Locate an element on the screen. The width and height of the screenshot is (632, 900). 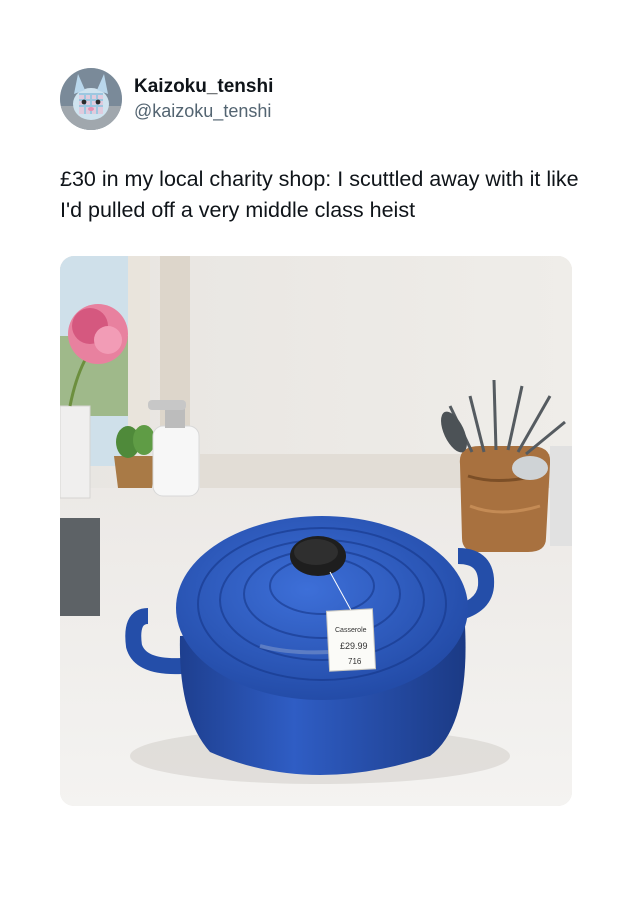
plush-toy-avatar-icon is located at coordinates (91, 99).